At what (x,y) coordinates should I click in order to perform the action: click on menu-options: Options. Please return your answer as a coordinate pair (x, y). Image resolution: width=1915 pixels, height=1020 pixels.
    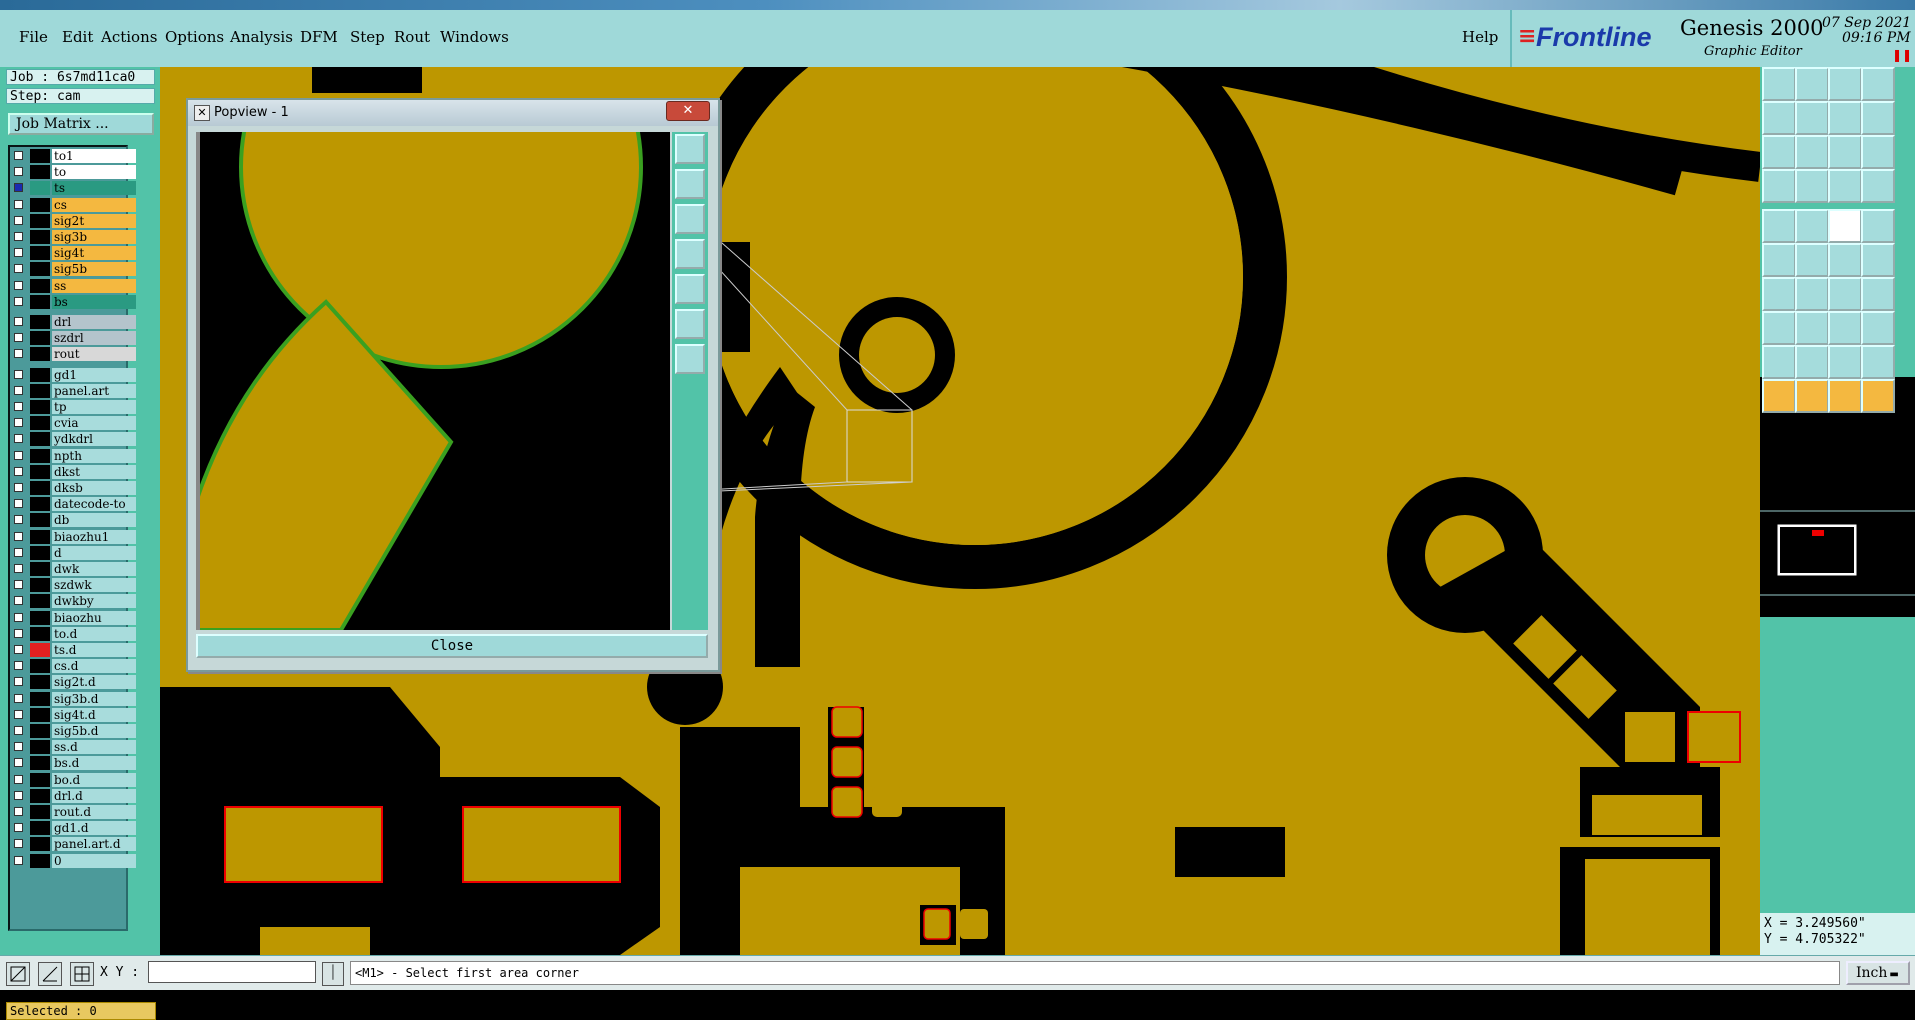
    Looking at the image, I should click on (194, 37).